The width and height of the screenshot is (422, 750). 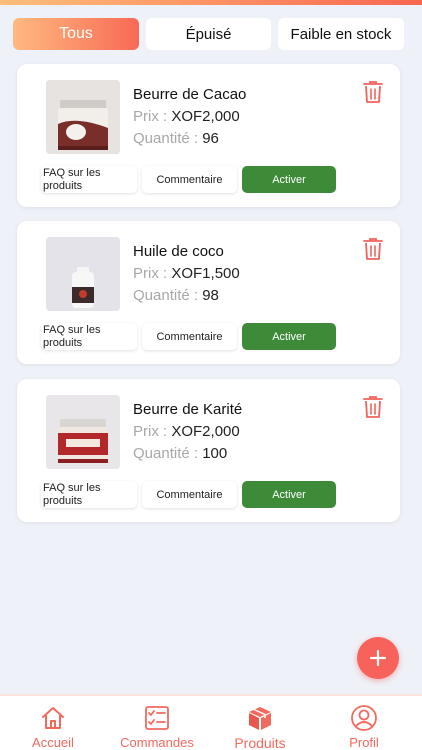 I want to click on tab-all: Tous, so click(x=76, y=34).